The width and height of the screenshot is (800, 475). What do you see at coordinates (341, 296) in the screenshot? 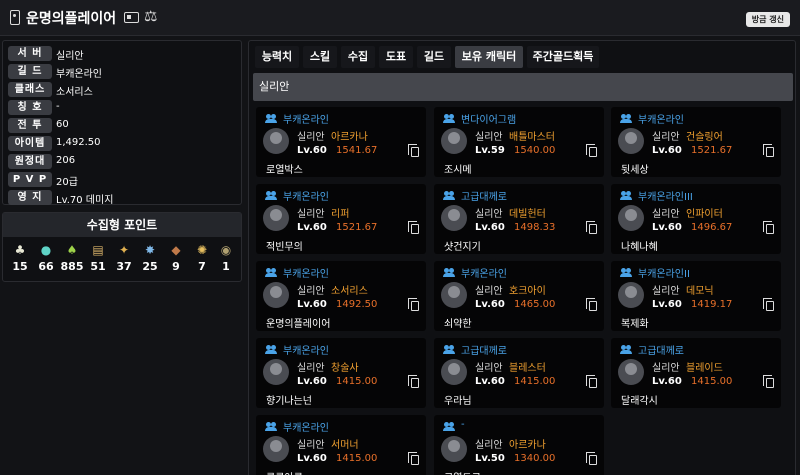
I see `character-card: 부캐온라인 실리안 소서리스 Lv.60 1492.50 운명의플레이어` at bounding box center [341, 296].